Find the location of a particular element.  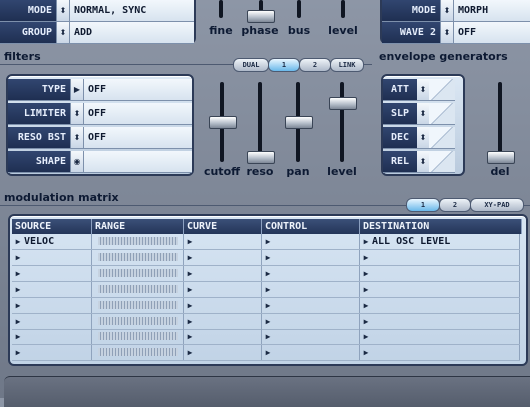

wave2-row: WAVE 2 ⬍ OFF is located at coordinates (456, 33).